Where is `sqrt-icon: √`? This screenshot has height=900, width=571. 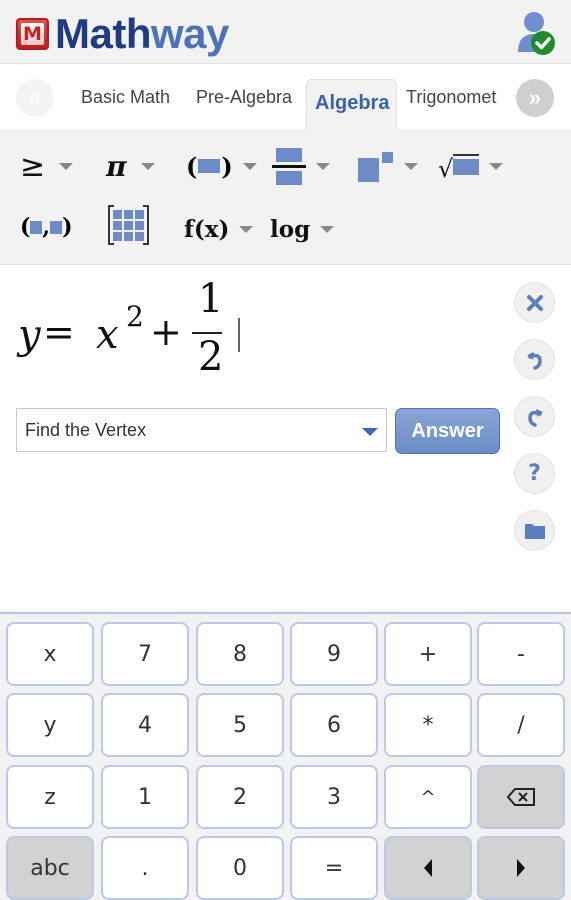
sqrt-icon: √ is located at coordinates (459, 166).